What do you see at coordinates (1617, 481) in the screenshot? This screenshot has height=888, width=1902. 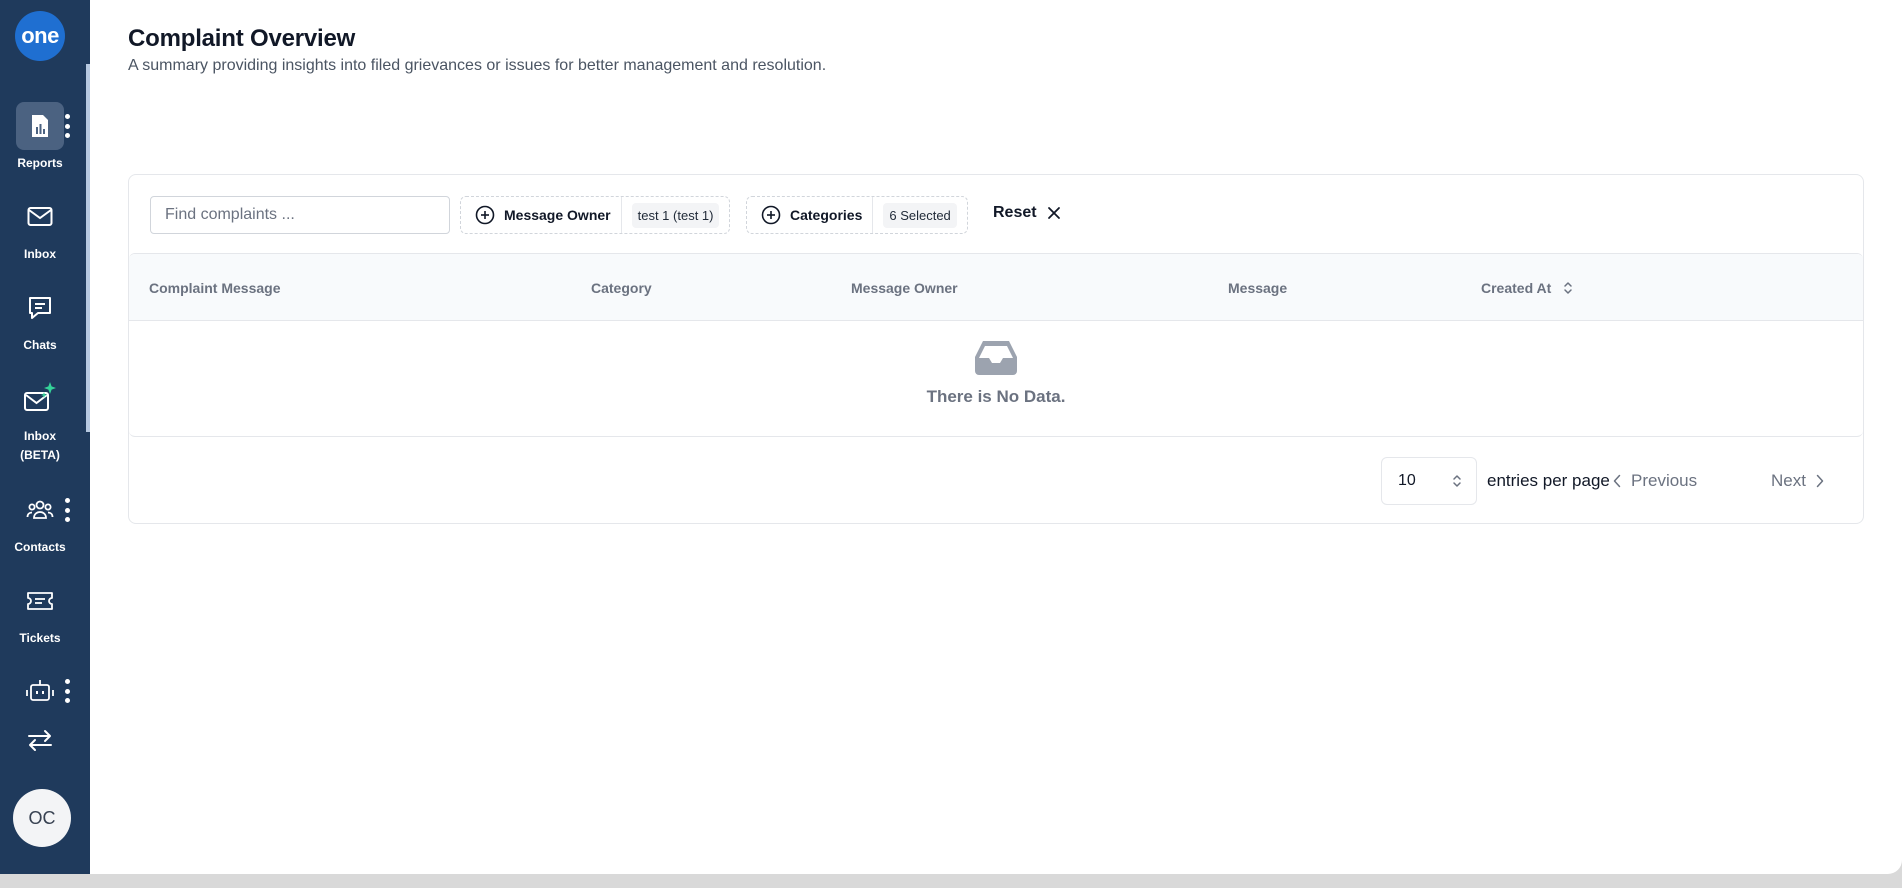 I see `chevron-left-icon` at bounding box center [1617, 481].